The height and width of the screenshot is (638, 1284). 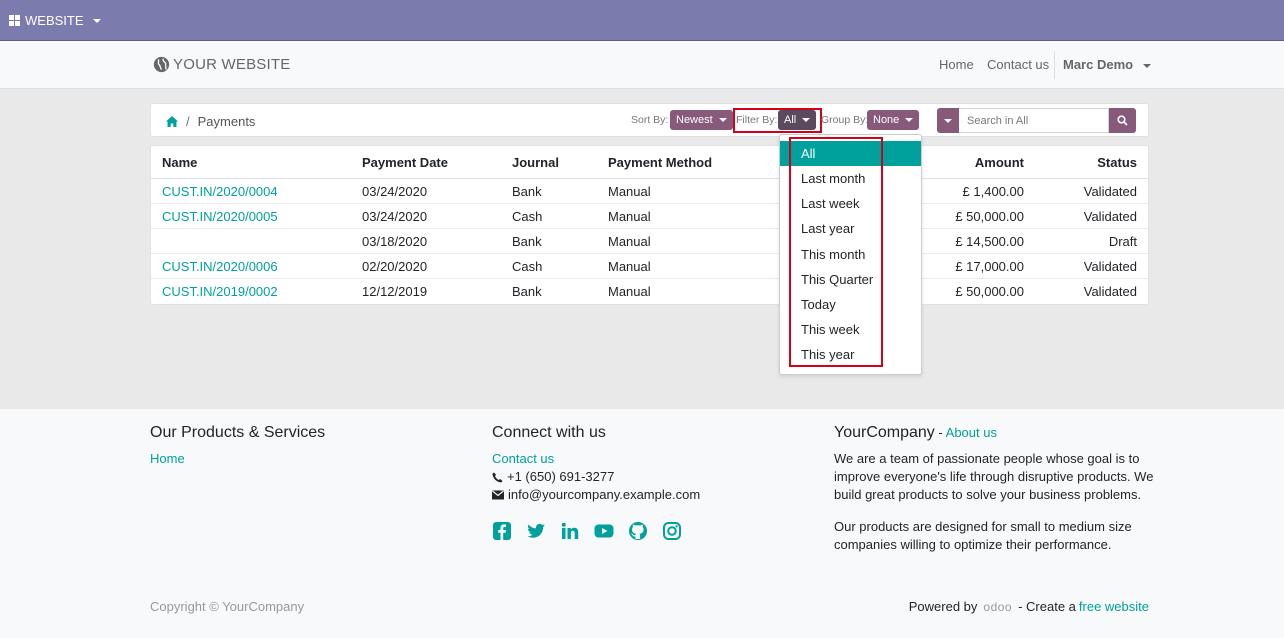 What do you see at coordinates (989, 241) in the screenshot?
I see `payment-amount: £ 14,500.00` at bounding box center [989, 241].